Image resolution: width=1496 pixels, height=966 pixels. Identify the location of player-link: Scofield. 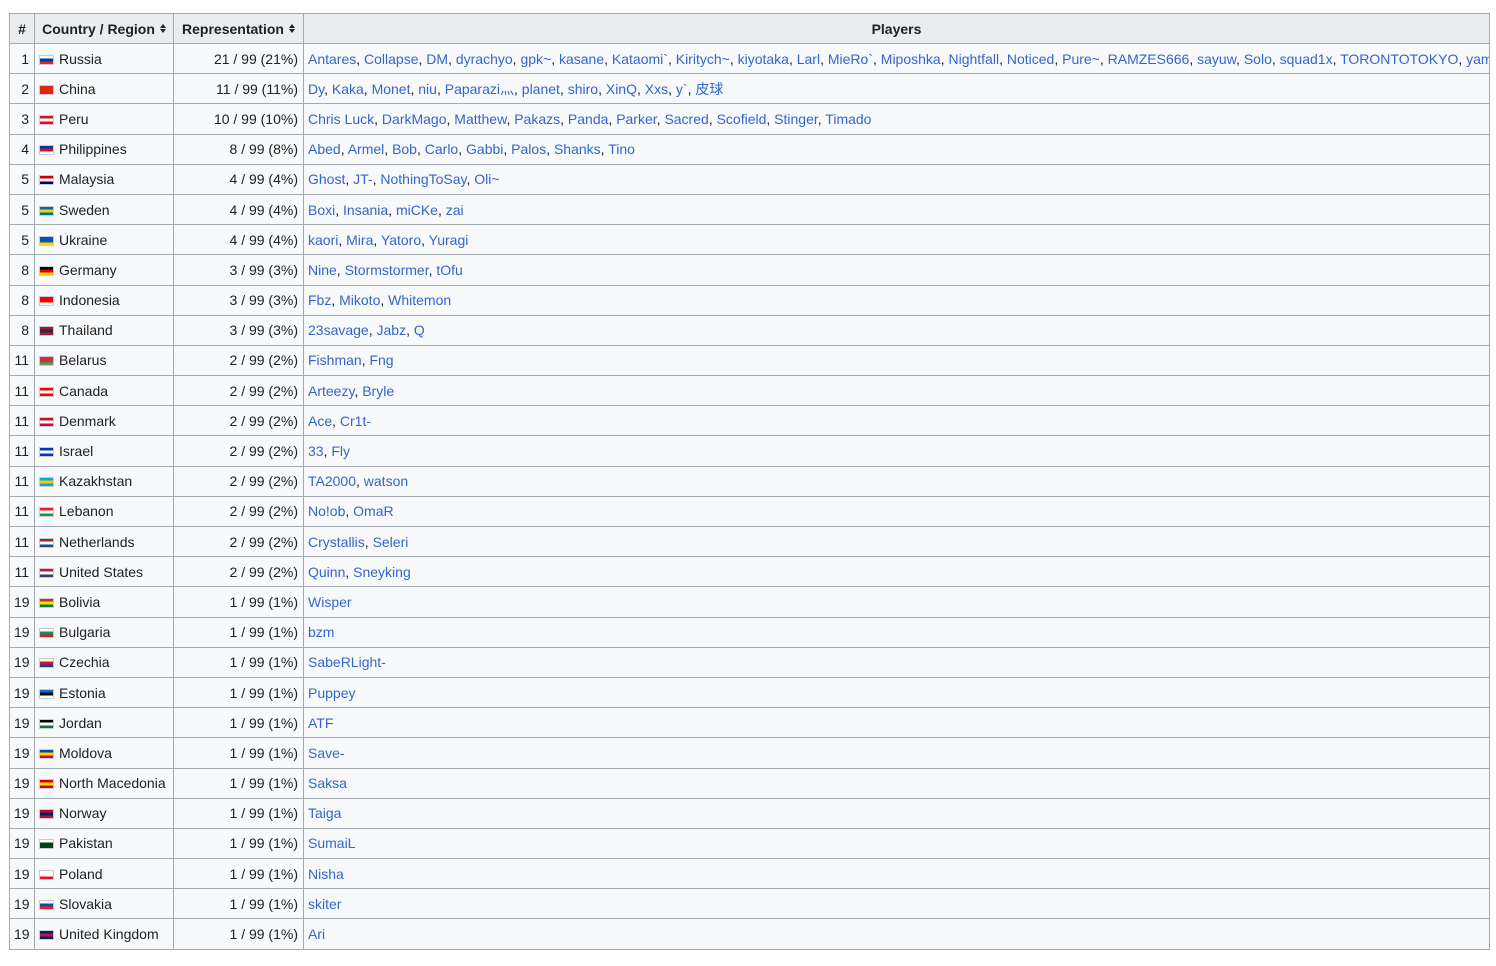
(742, 119).